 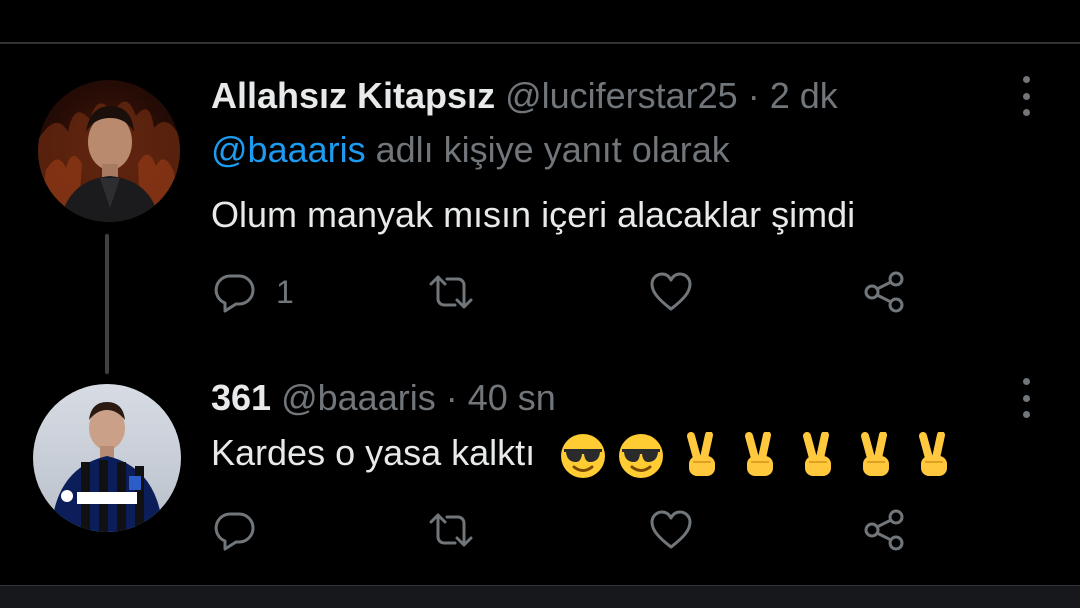 I want to click on tweet-header: 361 @baaaris · 40 sn, so click(x=383, y=398).